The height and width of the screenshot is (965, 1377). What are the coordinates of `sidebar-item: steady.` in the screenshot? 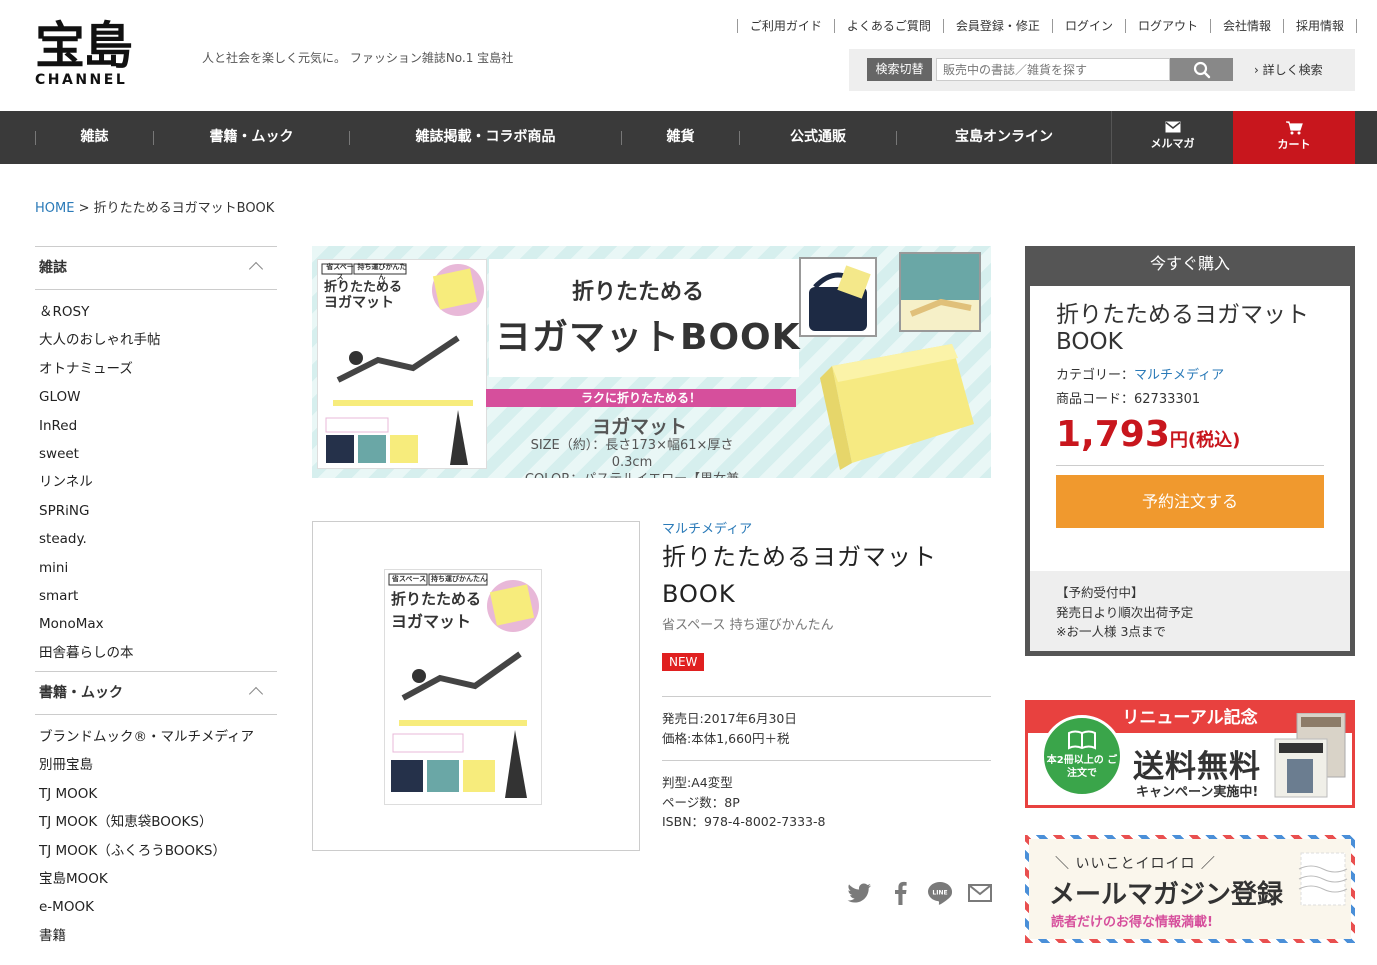 It's located at (158, 539).